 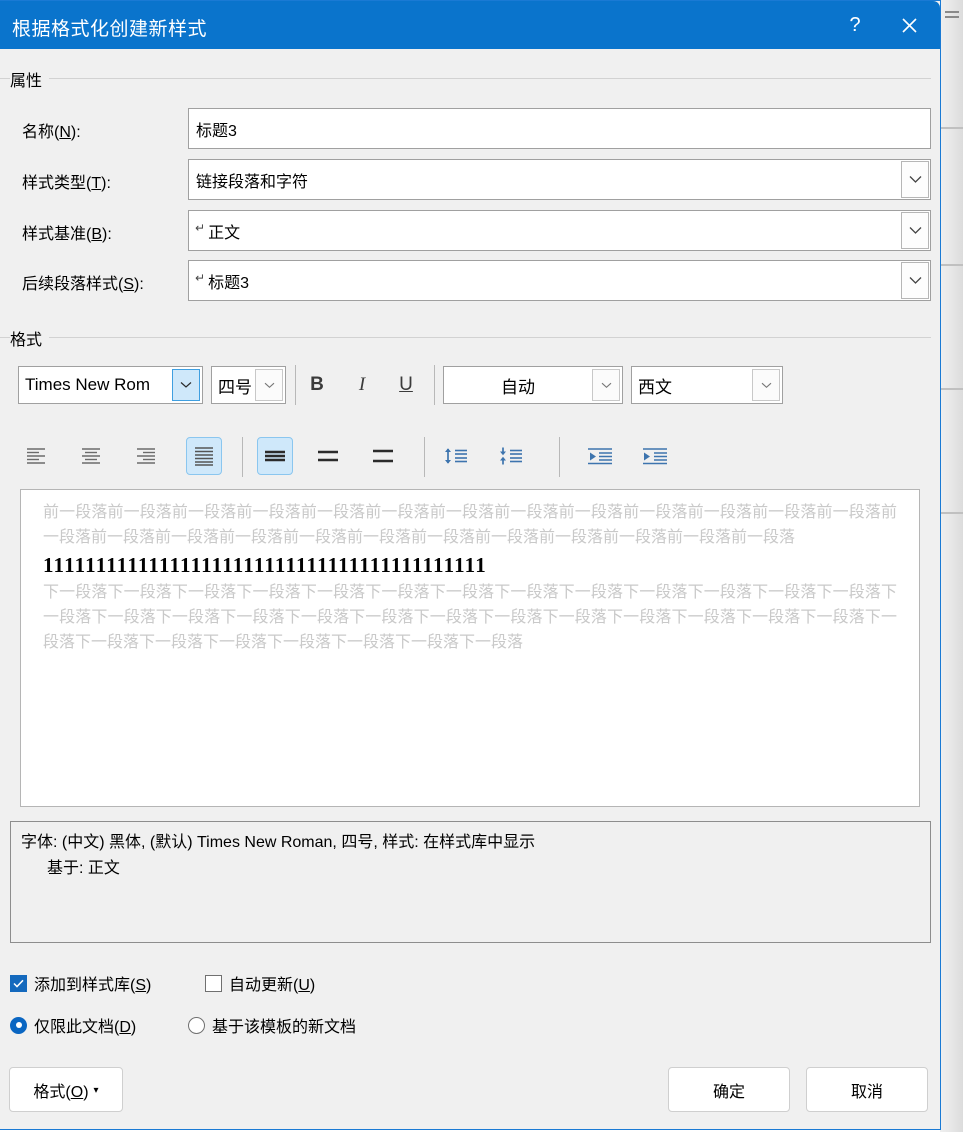 I want to click on close-icon, so click(x=909, y=25).